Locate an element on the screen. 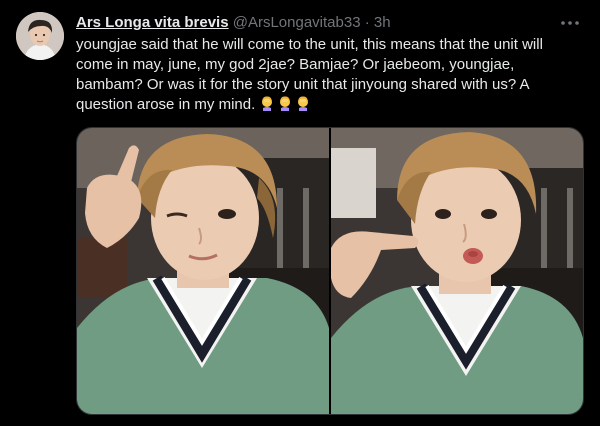  user-handle: @ArsLongavitab33 is located at coordinates (297, 22).